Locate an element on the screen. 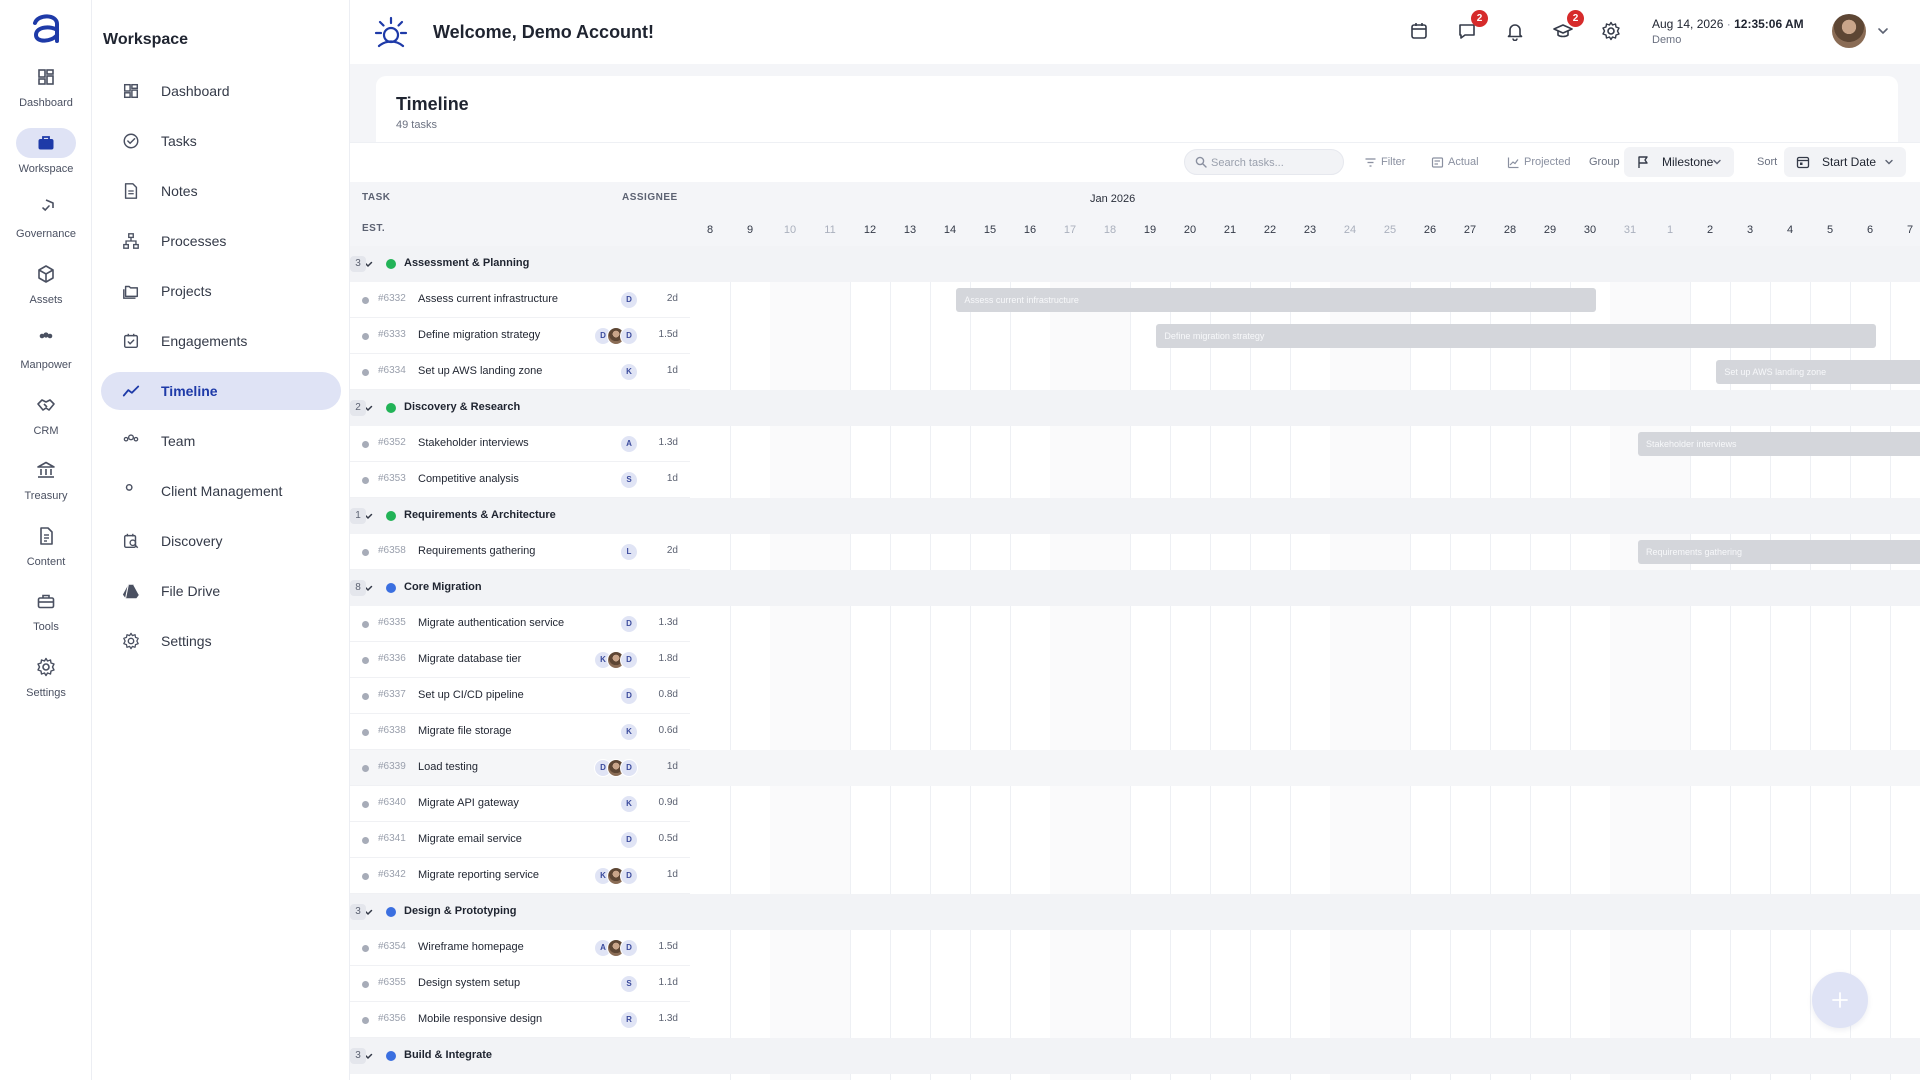 Image resolution: width=1920 pixels, height=1080 pixels. rail-item-treasury: Treasury is located at coordinates (46, 485).